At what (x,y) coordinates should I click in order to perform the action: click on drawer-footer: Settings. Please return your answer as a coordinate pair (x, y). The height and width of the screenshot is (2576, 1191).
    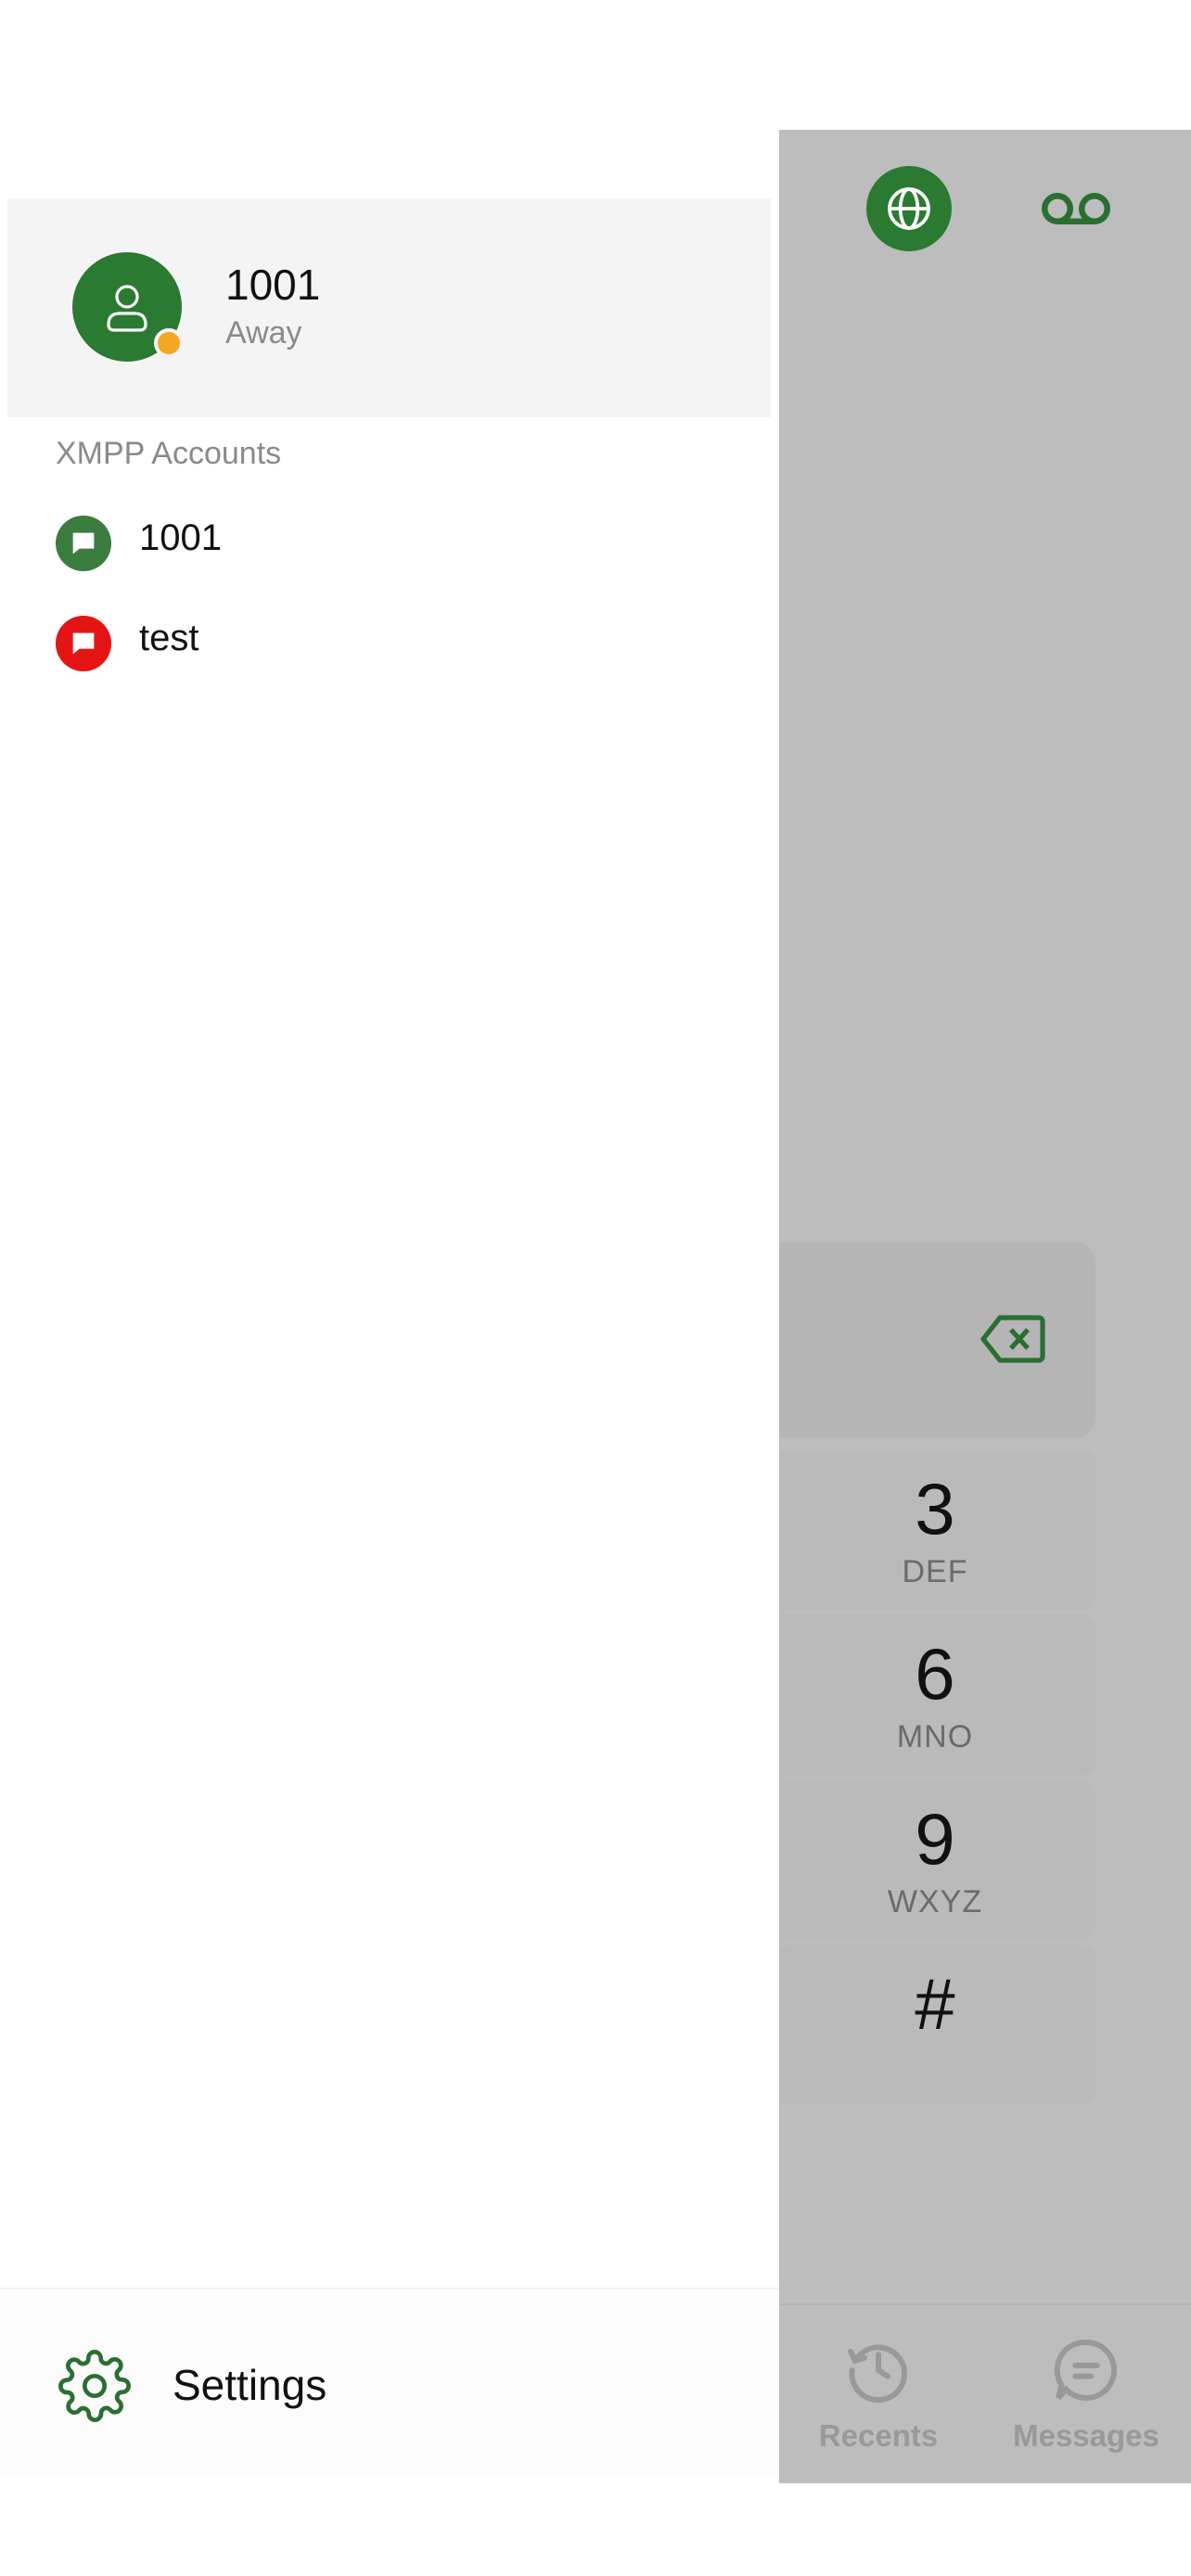
    Looking at the image, I should click on (389, 2381).